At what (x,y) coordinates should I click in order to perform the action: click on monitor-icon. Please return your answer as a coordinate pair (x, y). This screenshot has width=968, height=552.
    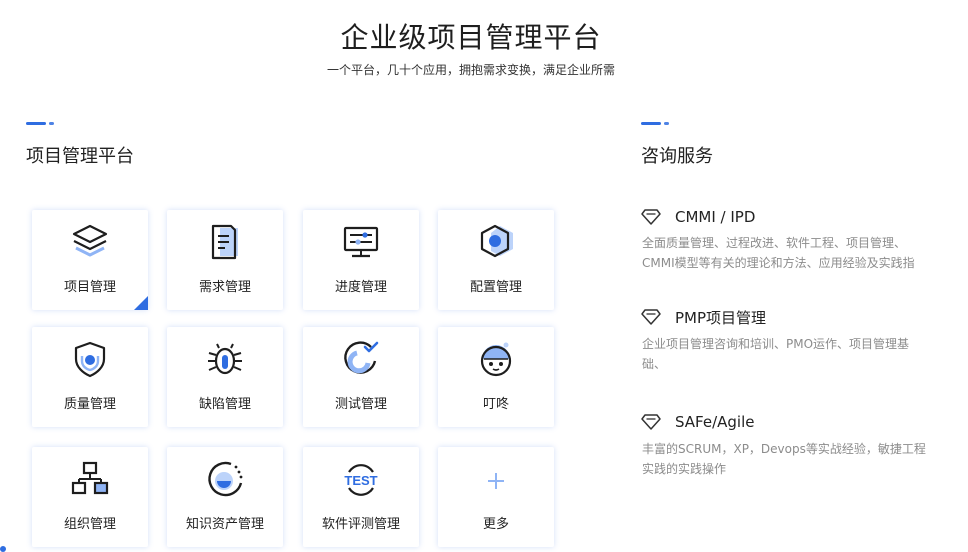
    Looking at the image, I should click on (361, 242).